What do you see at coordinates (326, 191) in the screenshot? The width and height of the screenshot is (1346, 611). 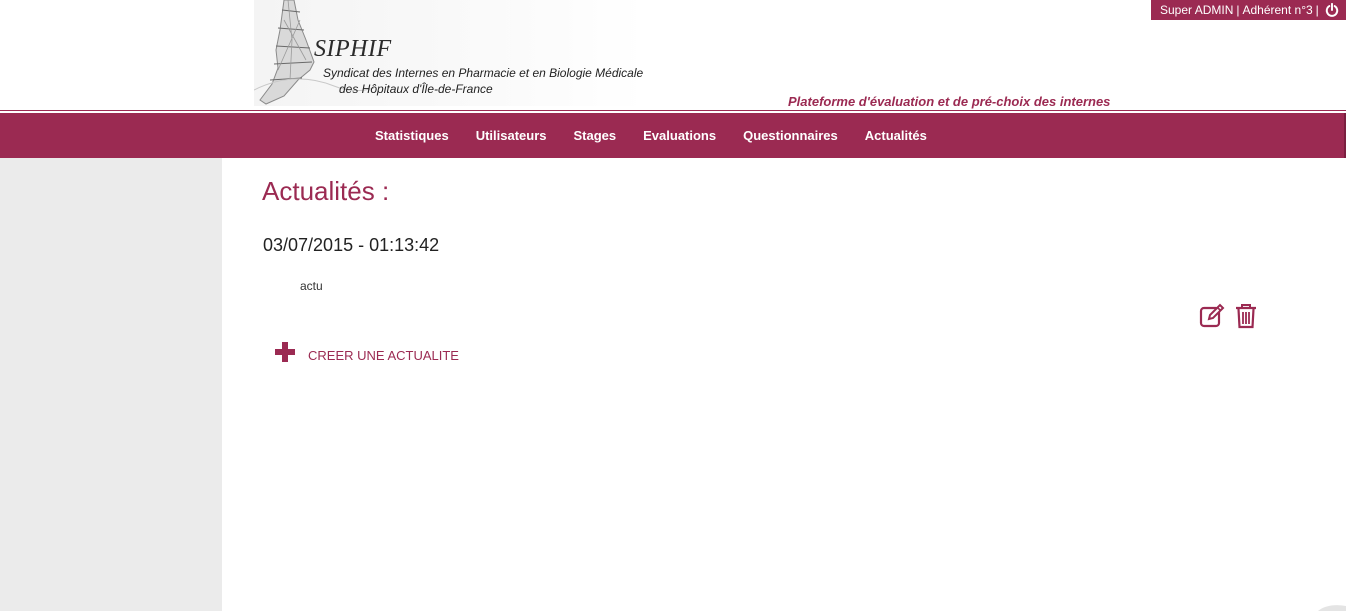 I see `page-title: Actualités :` at bounding box center [326, 191].